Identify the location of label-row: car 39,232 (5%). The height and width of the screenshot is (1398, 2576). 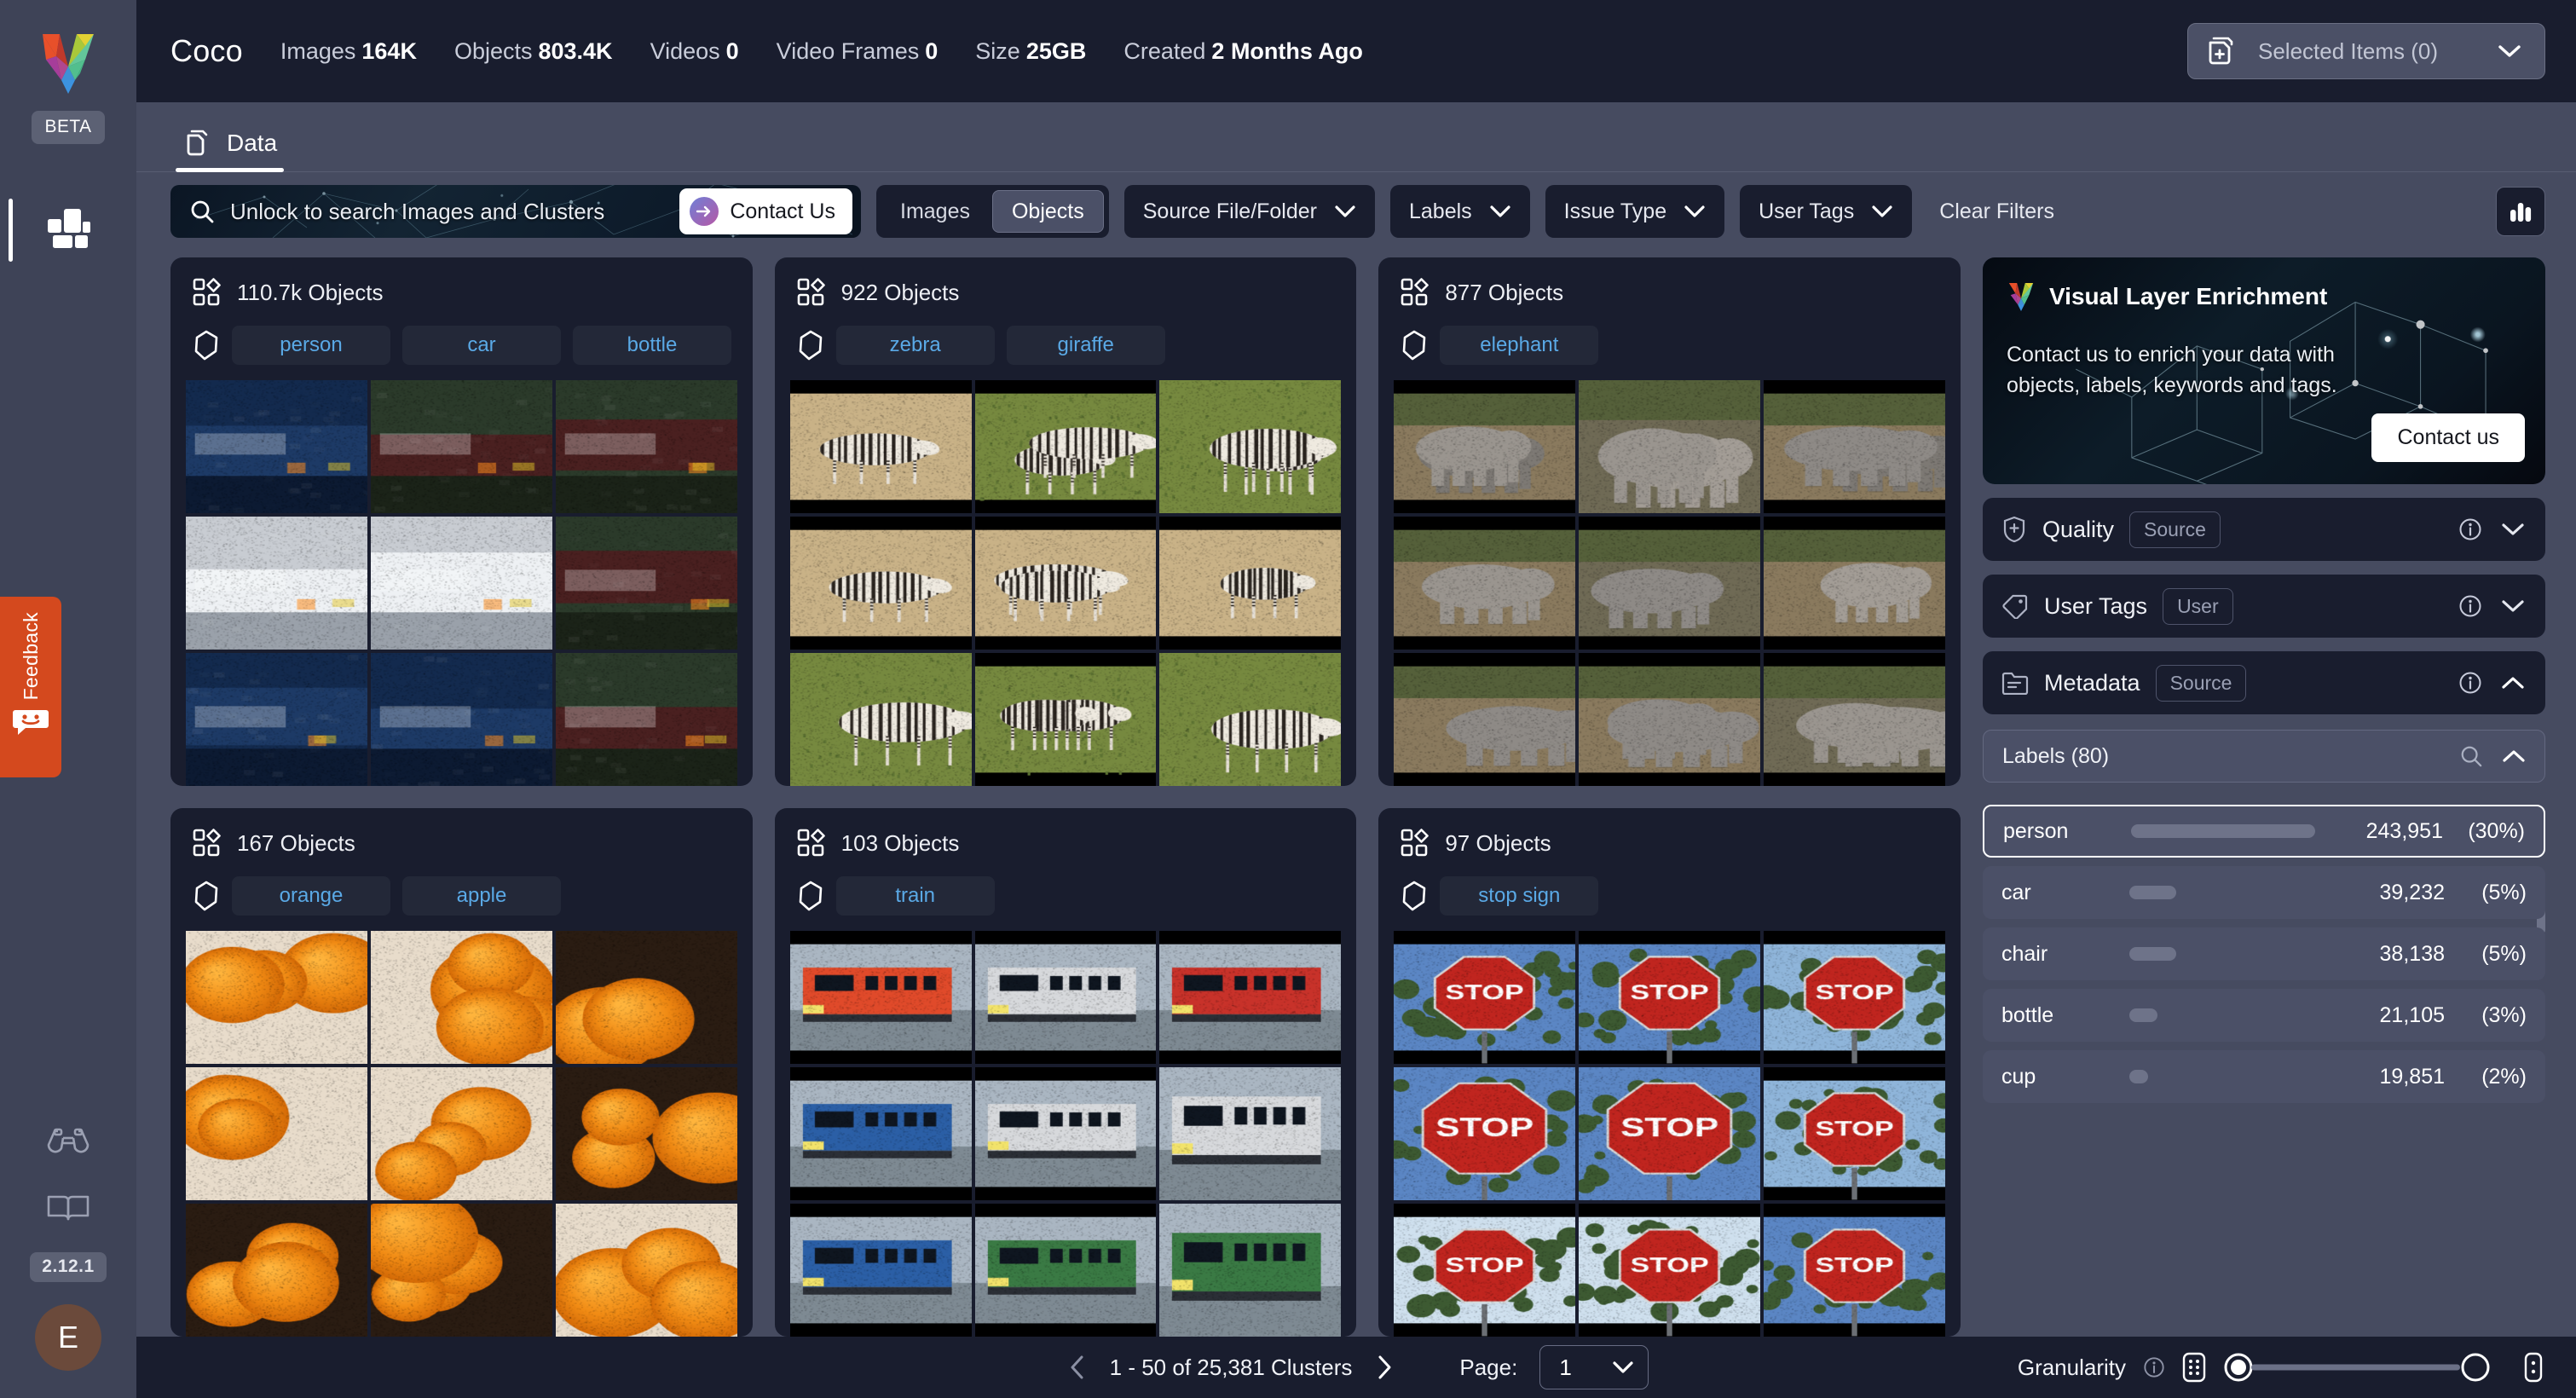
(2264, 892).